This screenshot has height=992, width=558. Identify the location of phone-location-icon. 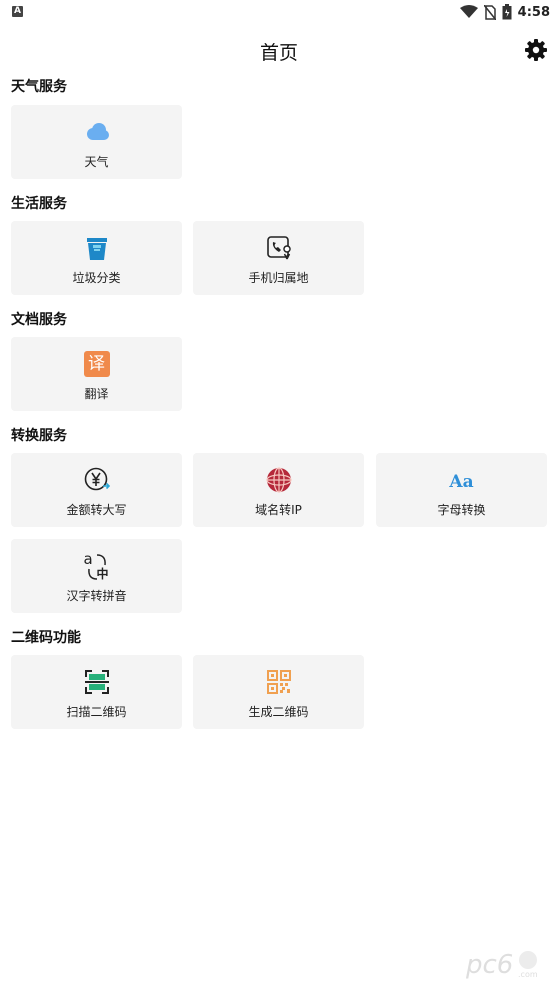
(278, 248).